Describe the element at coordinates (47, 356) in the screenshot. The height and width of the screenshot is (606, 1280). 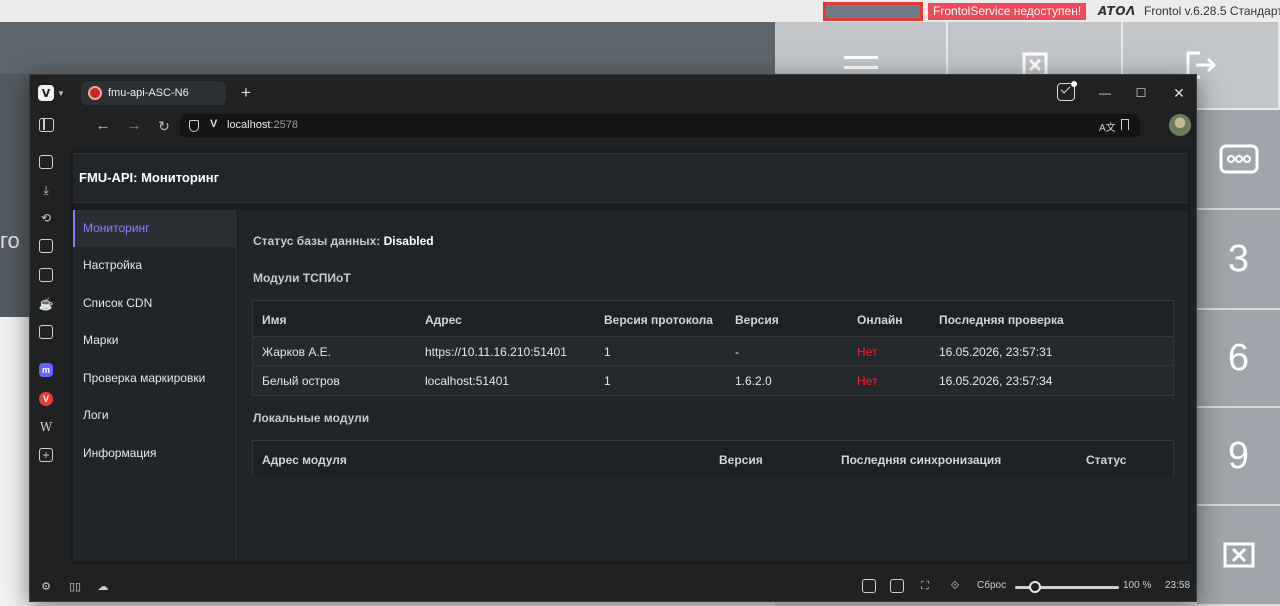
I see `side-panel: ⤓ ⟲ ☕ m V W +` at that location.